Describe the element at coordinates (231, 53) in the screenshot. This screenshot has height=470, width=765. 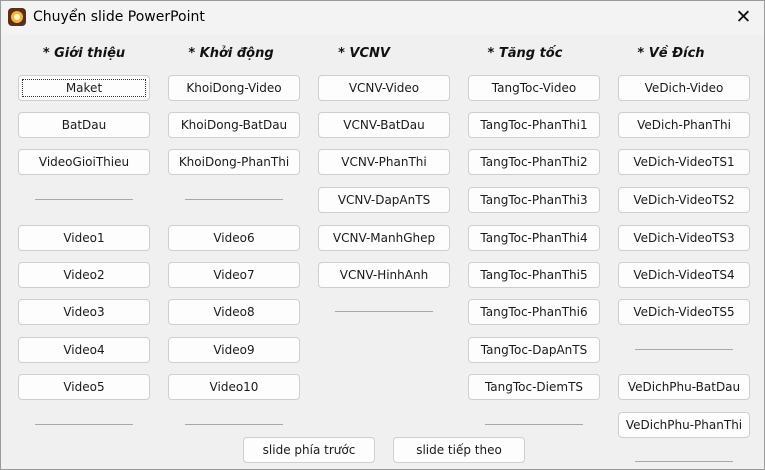
I see `column-header-khoi-dong: * Khởi động` at that location.